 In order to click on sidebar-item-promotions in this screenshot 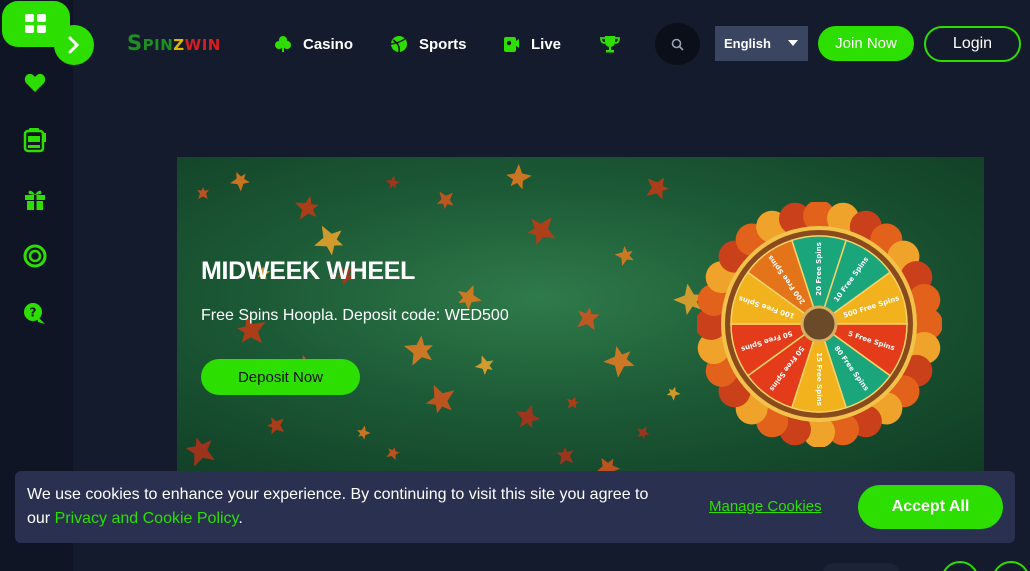, I will do `click(35, 199)`.